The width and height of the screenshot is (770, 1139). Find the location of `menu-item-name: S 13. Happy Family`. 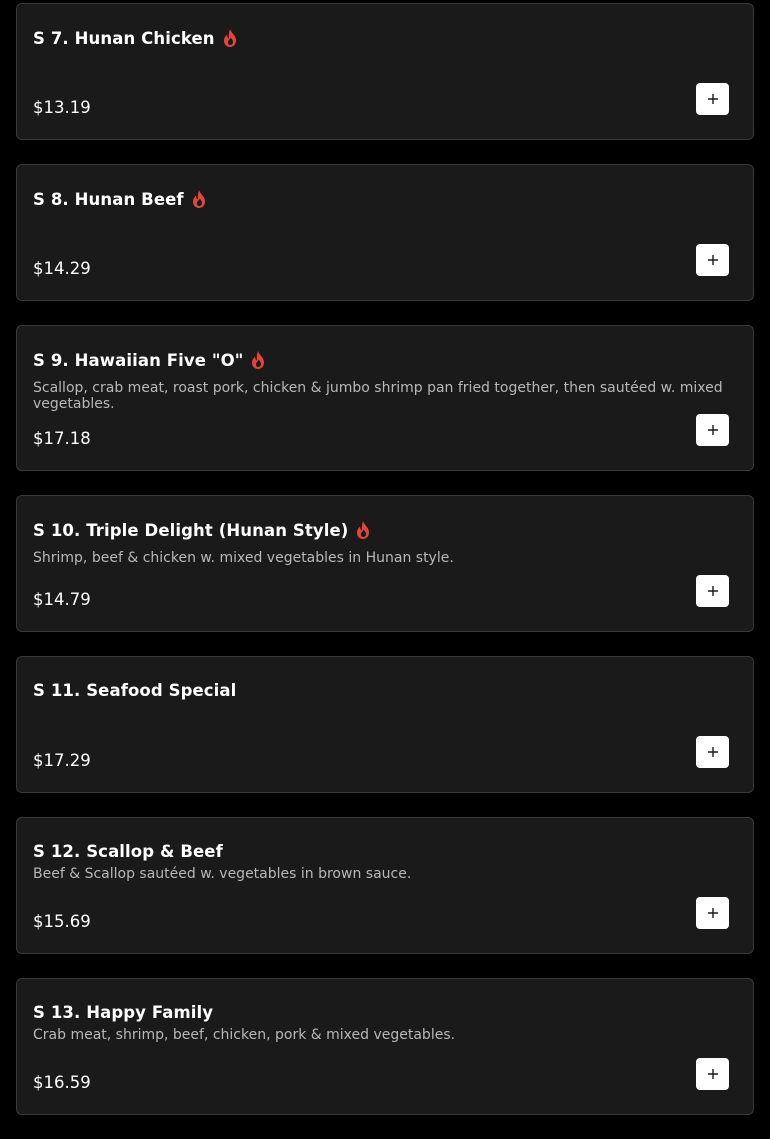

menu-item-name: S 13. Happy Family is located at coordinates (123, 1012).